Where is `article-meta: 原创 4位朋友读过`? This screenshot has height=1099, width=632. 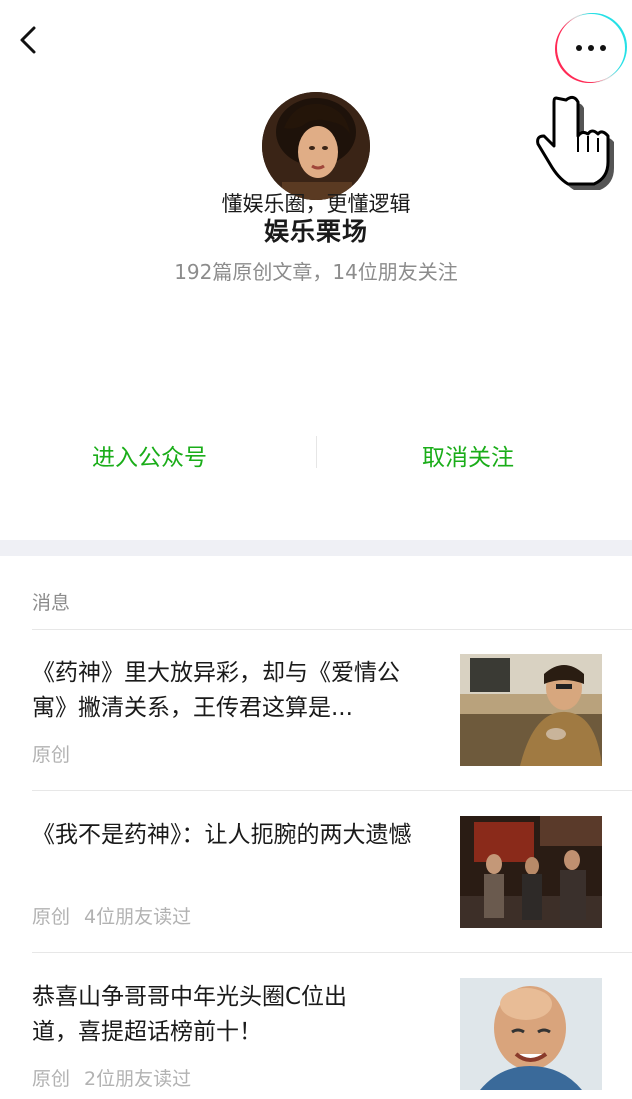 article-meta: 原创 4位朋友读过 is located at coordinates (118, 915).